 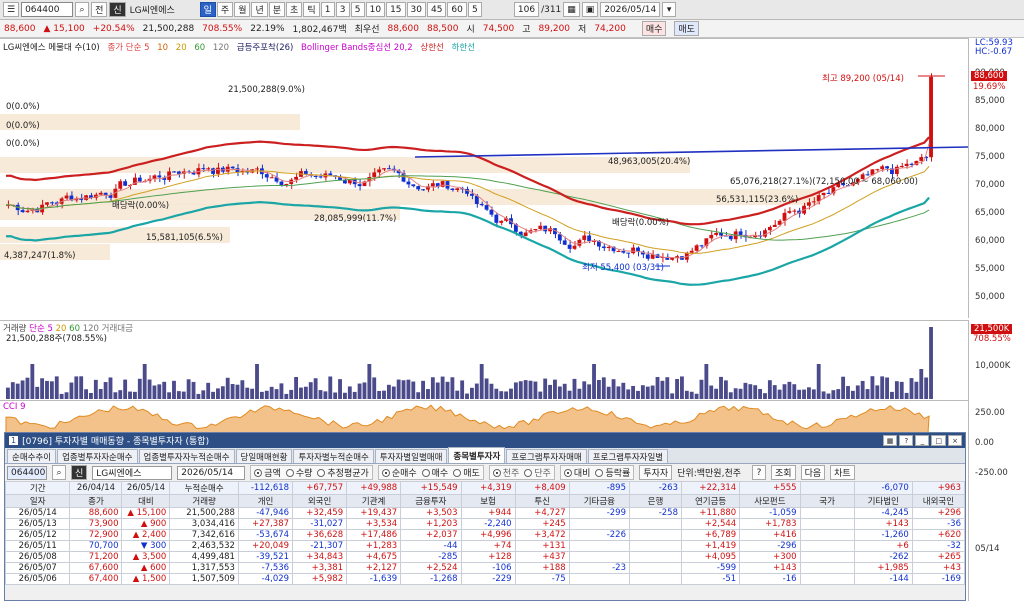 What do you see at coordinates (37, 501) in the screenshot?
I see `column-header: 일자` at bounding box center [37, 501].